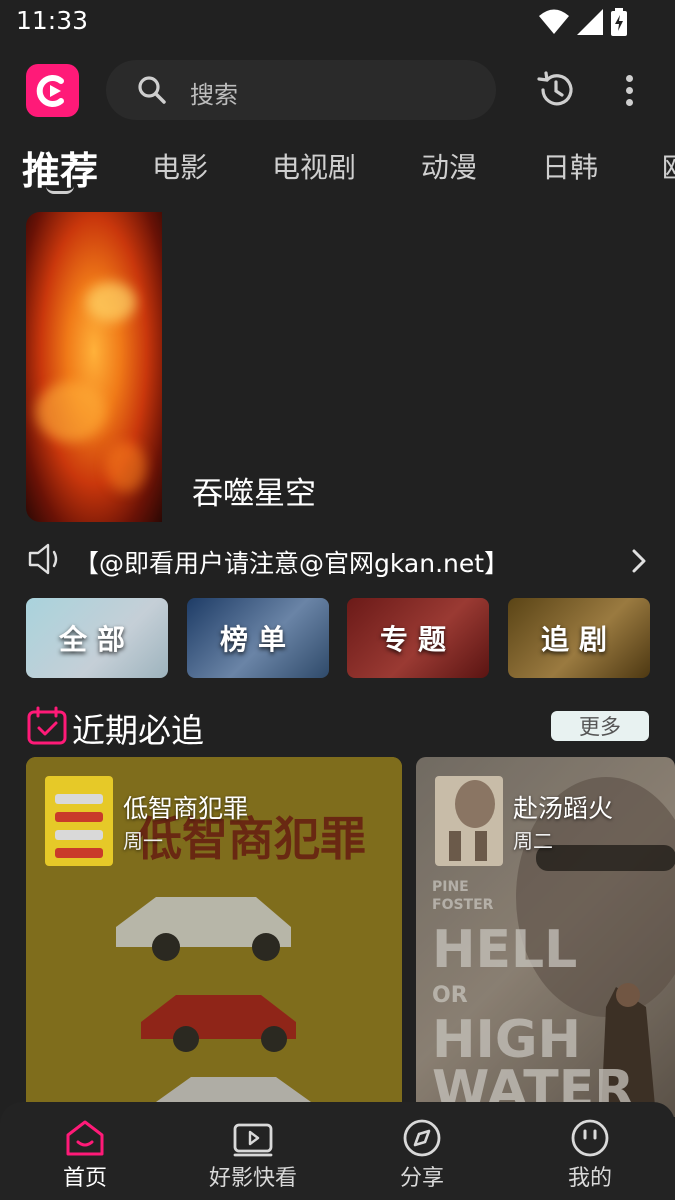 The width and height of the screenshot is (675, 1200). Describe the element at coordinates (600, 726) in the screenshot. I see `more-button: 更多` at that location.